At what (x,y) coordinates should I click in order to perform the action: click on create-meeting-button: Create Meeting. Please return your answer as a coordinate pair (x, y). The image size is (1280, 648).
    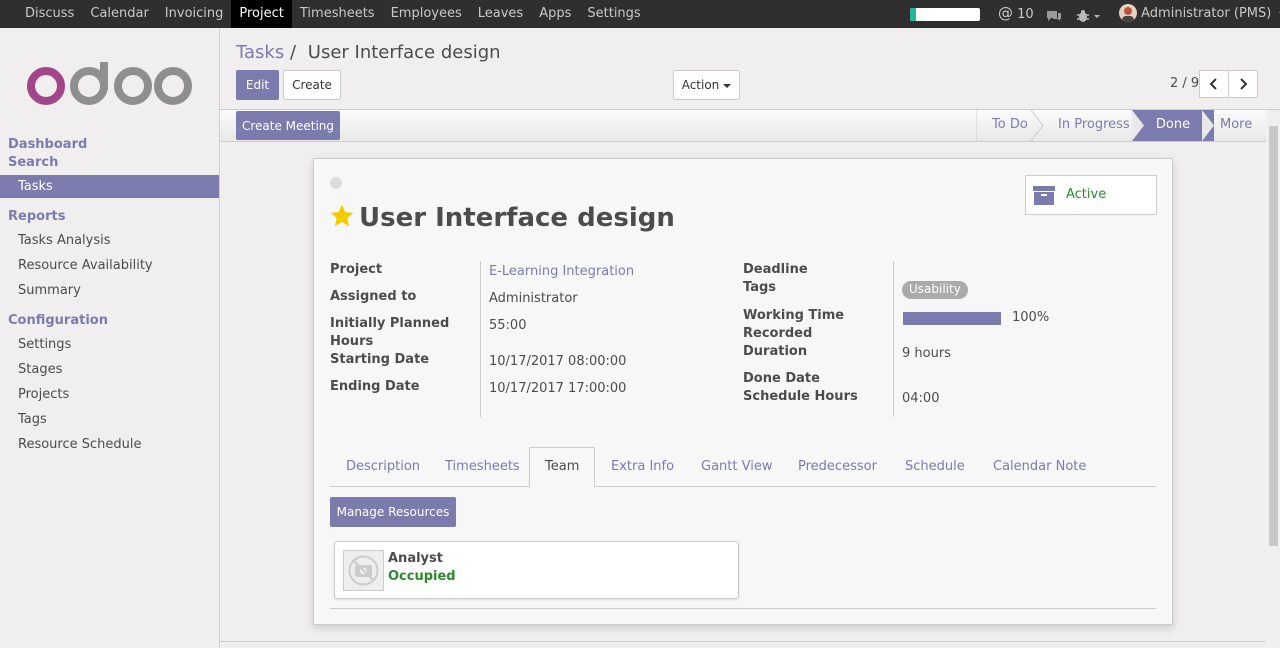
    Looking at the image, I should click on (288, 125).